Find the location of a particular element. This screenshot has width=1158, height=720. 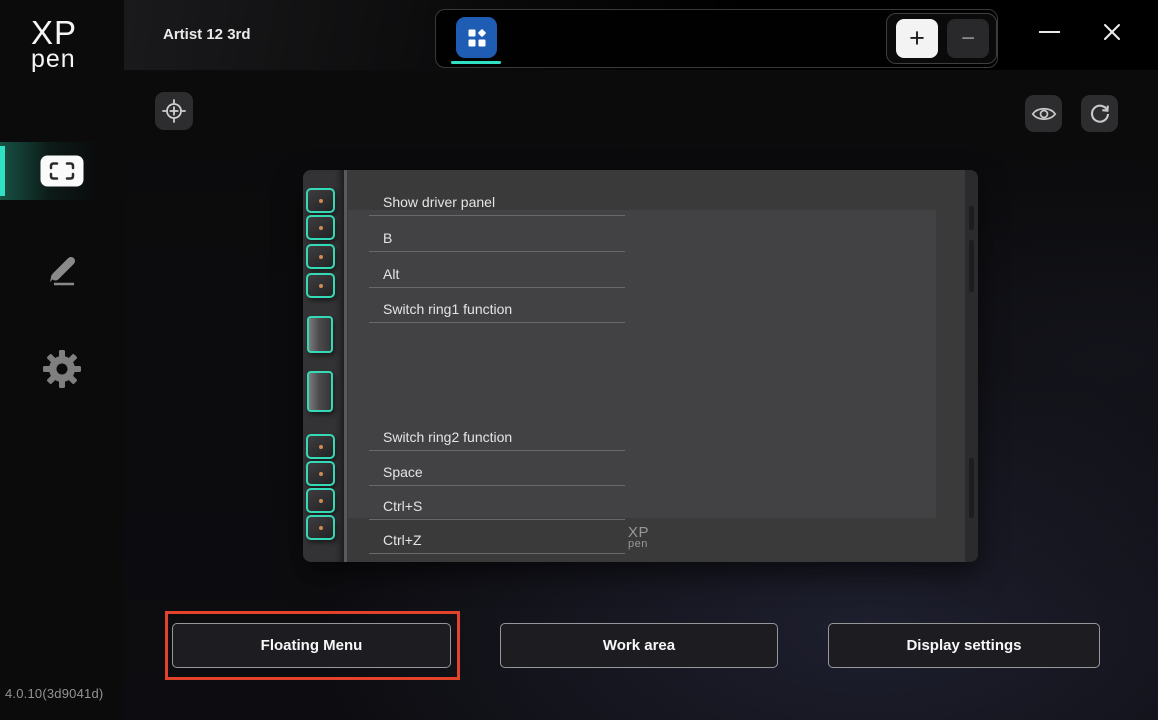

shortcut-row: Switch ring1 function is located at coordinates (497, 312).